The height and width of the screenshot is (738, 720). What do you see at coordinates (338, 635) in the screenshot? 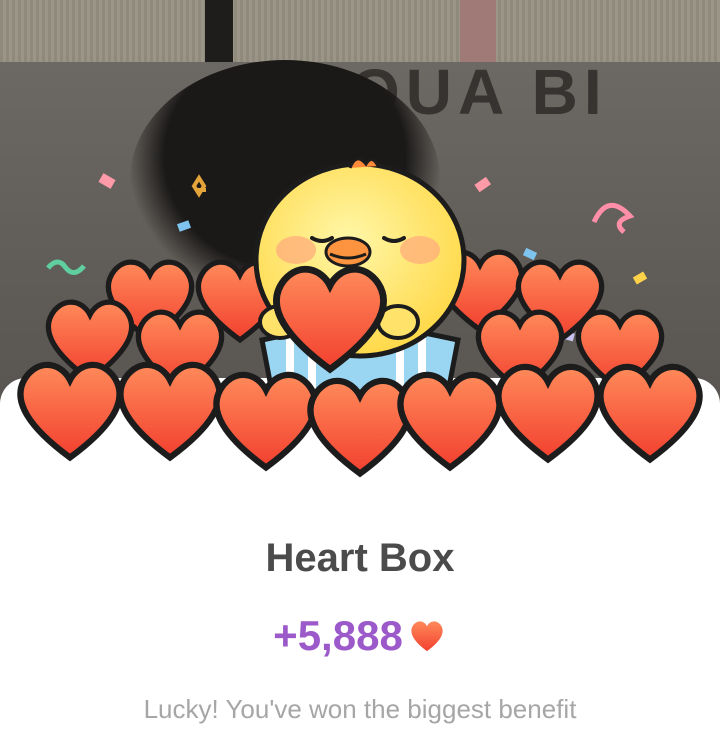
I see `reward-amount: +5,888` at bounding box center [338, 635].